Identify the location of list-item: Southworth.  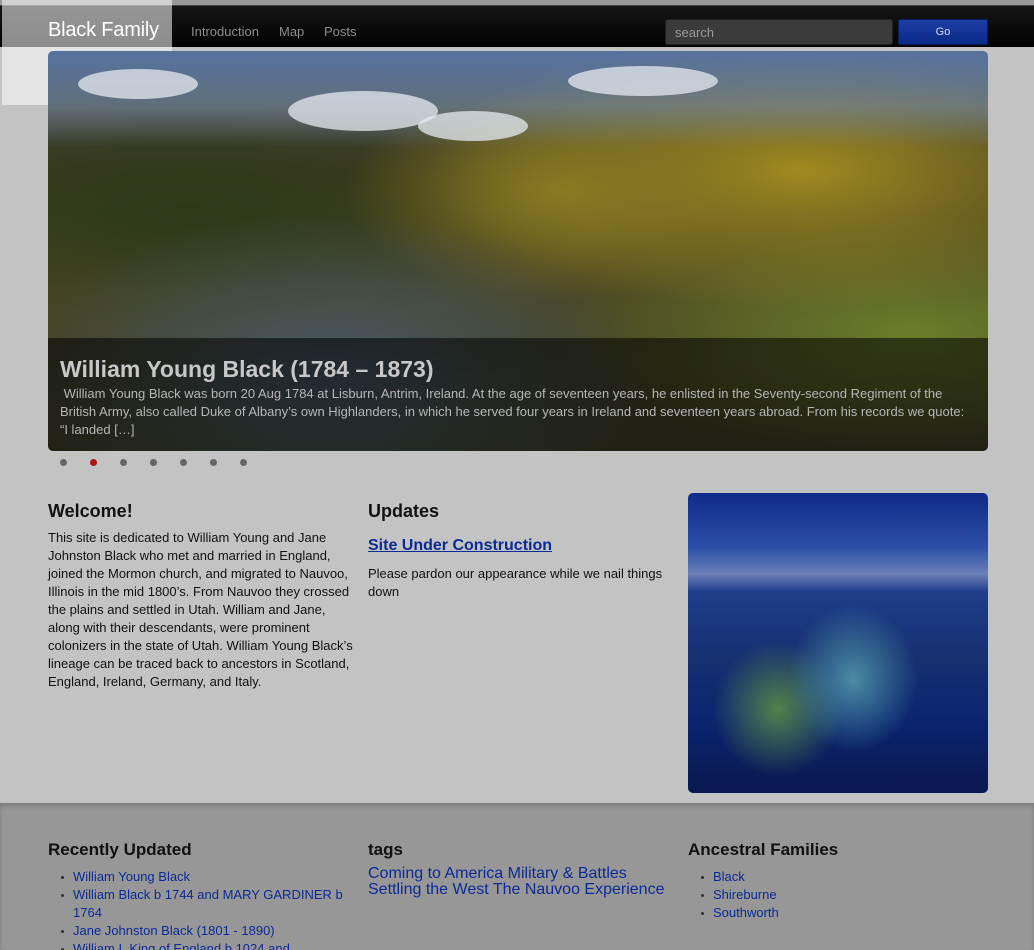
(838, 913).